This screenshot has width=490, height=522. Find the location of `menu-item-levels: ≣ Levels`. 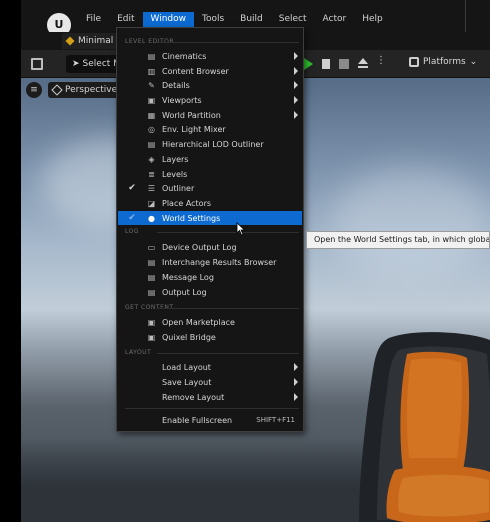

menu-item-levels: ≣ Levels is located at coordinates (210, 174).